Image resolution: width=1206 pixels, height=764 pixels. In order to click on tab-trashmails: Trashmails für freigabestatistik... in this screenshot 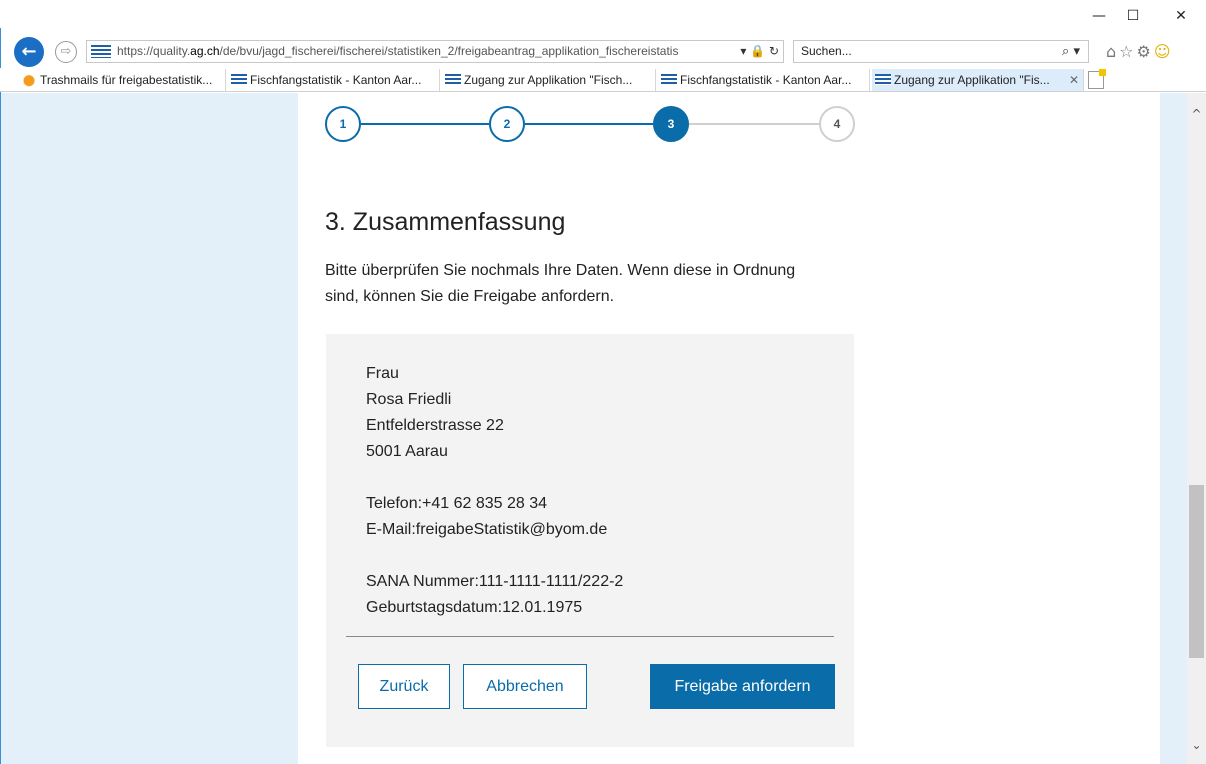, I will do `click(122, 80)`.